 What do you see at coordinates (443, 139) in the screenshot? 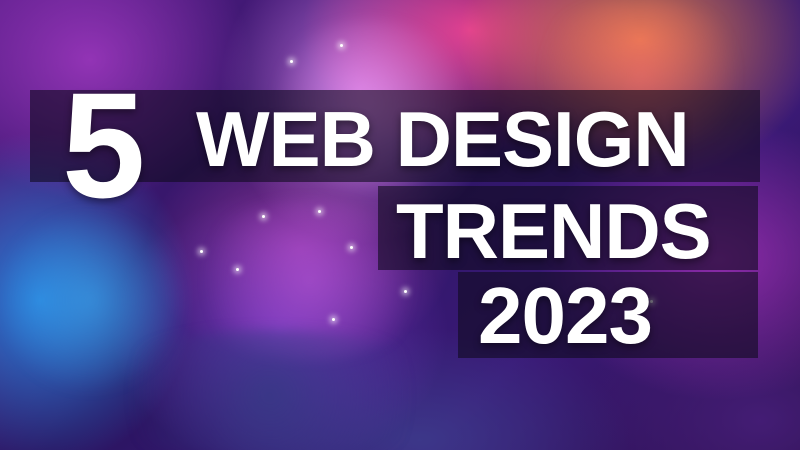
I see `headline-line-1: WEB DESIGN` at bounding box center [443, 139].